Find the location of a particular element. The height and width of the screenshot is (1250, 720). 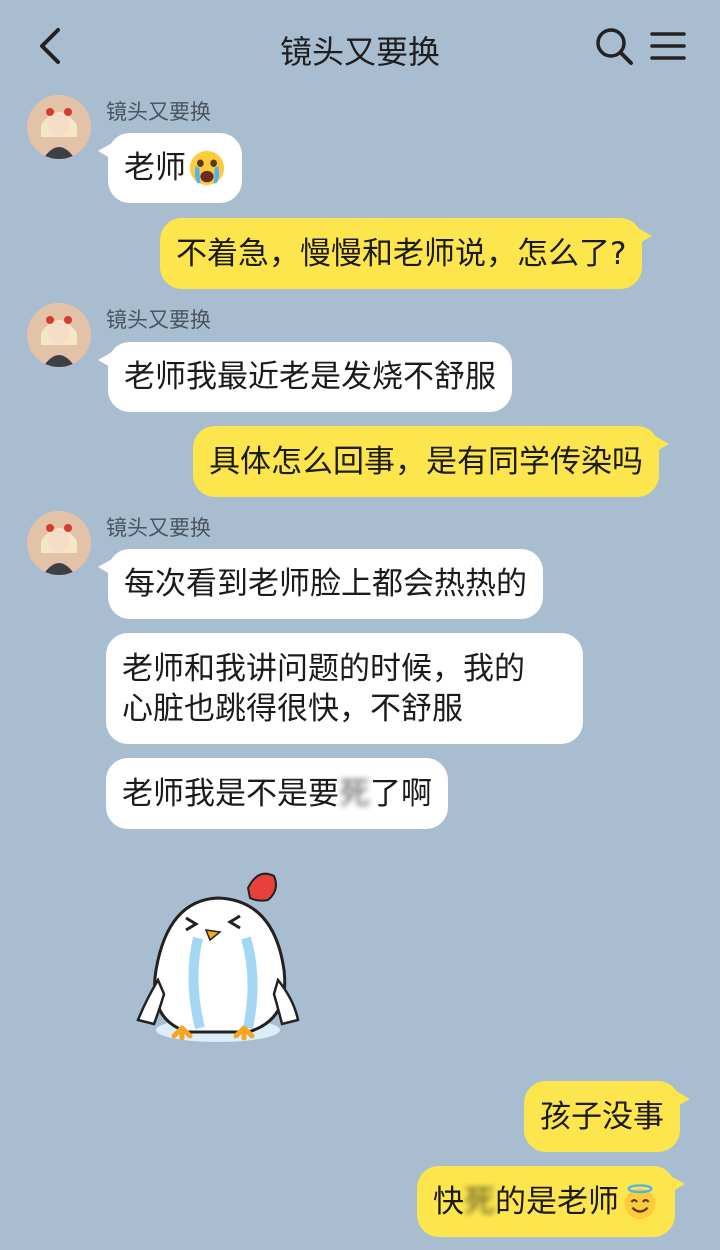

top-bar: 镜头又要换 is located at coordinates (360, 46).